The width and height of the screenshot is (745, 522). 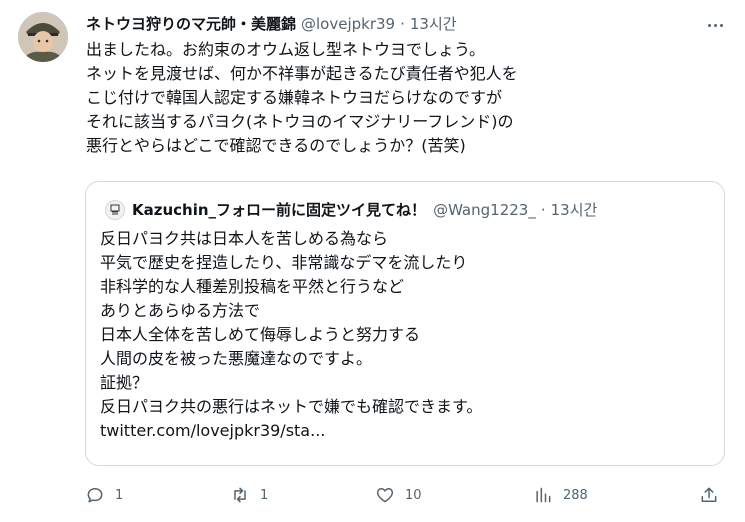 I want to click on quoted-line: 平気で歴史を捏造したり、非常識なデマを流したり, so click(x=284, y=262).